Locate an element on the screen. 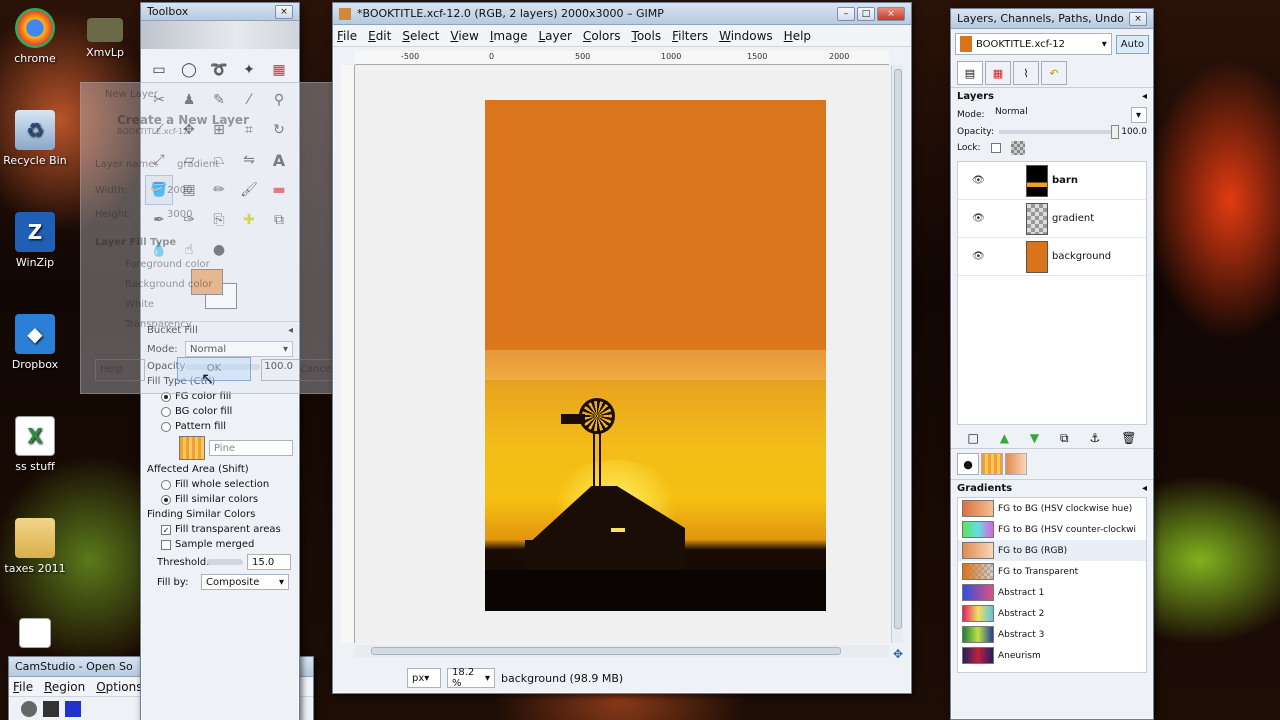  menu-tools: Tools is located at coordinates (647, 36).